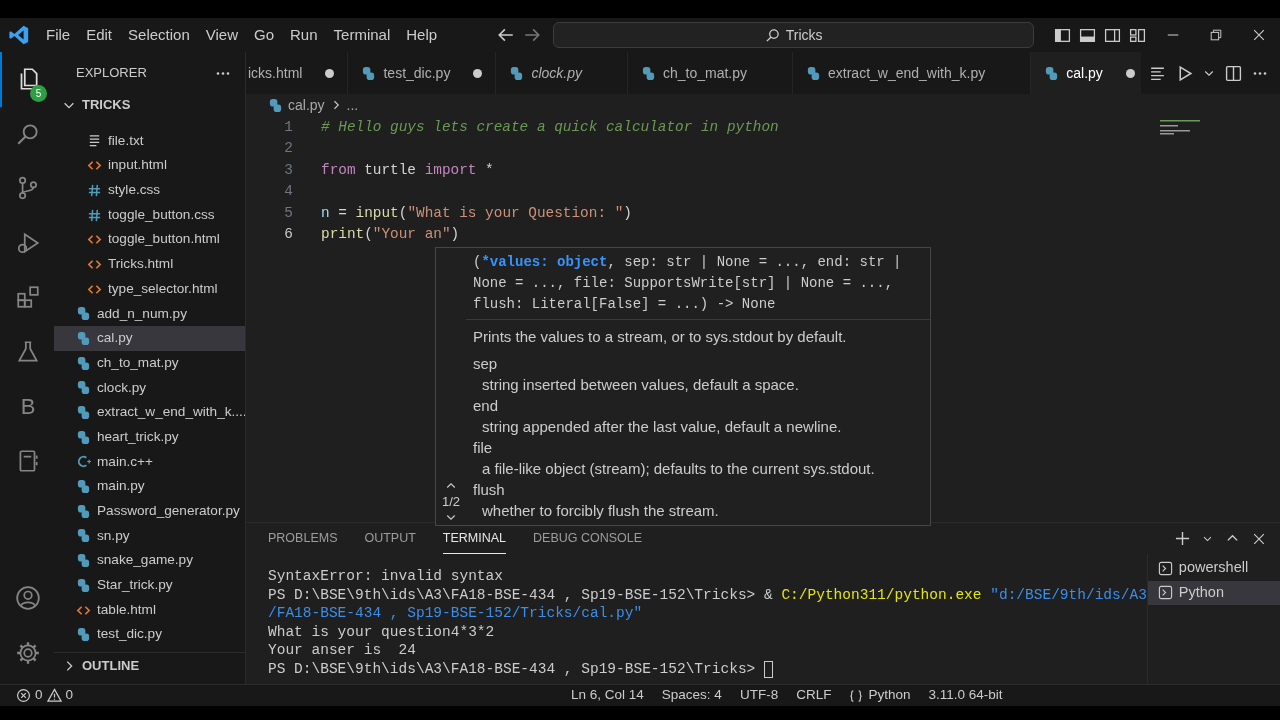  I want to click on layout-icon, so click(1138, 35).